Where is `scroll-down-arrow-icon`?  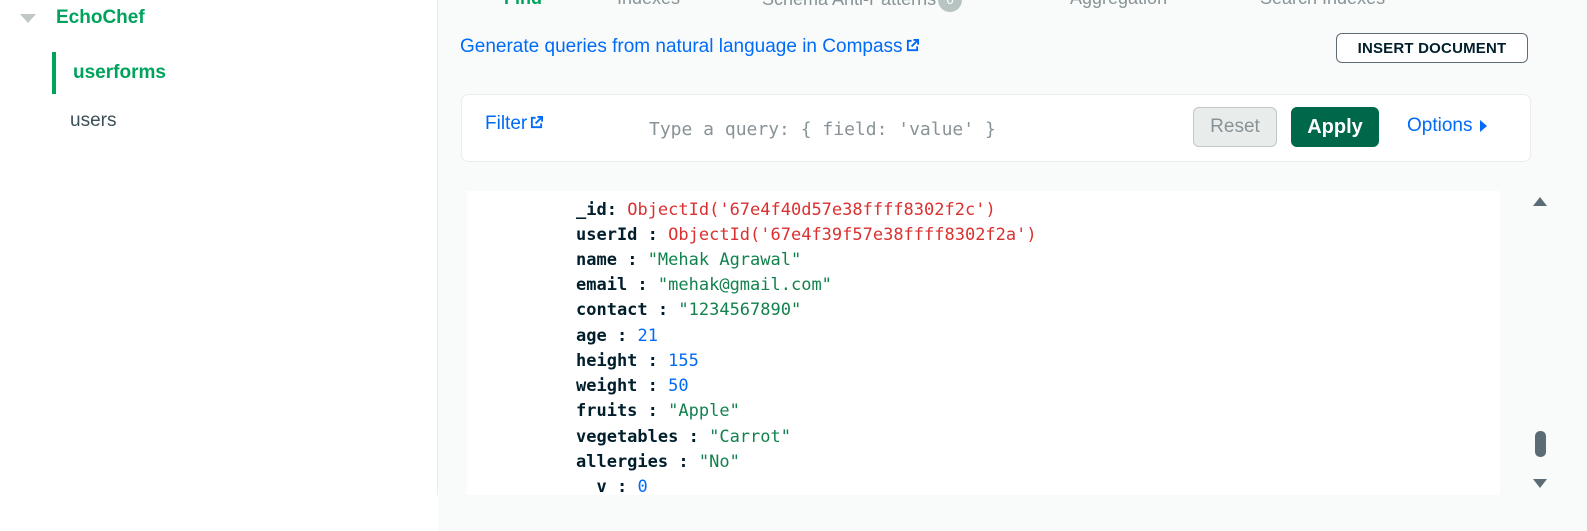 scroll-down-arrow-icon is located at coordinates (1540, 483).